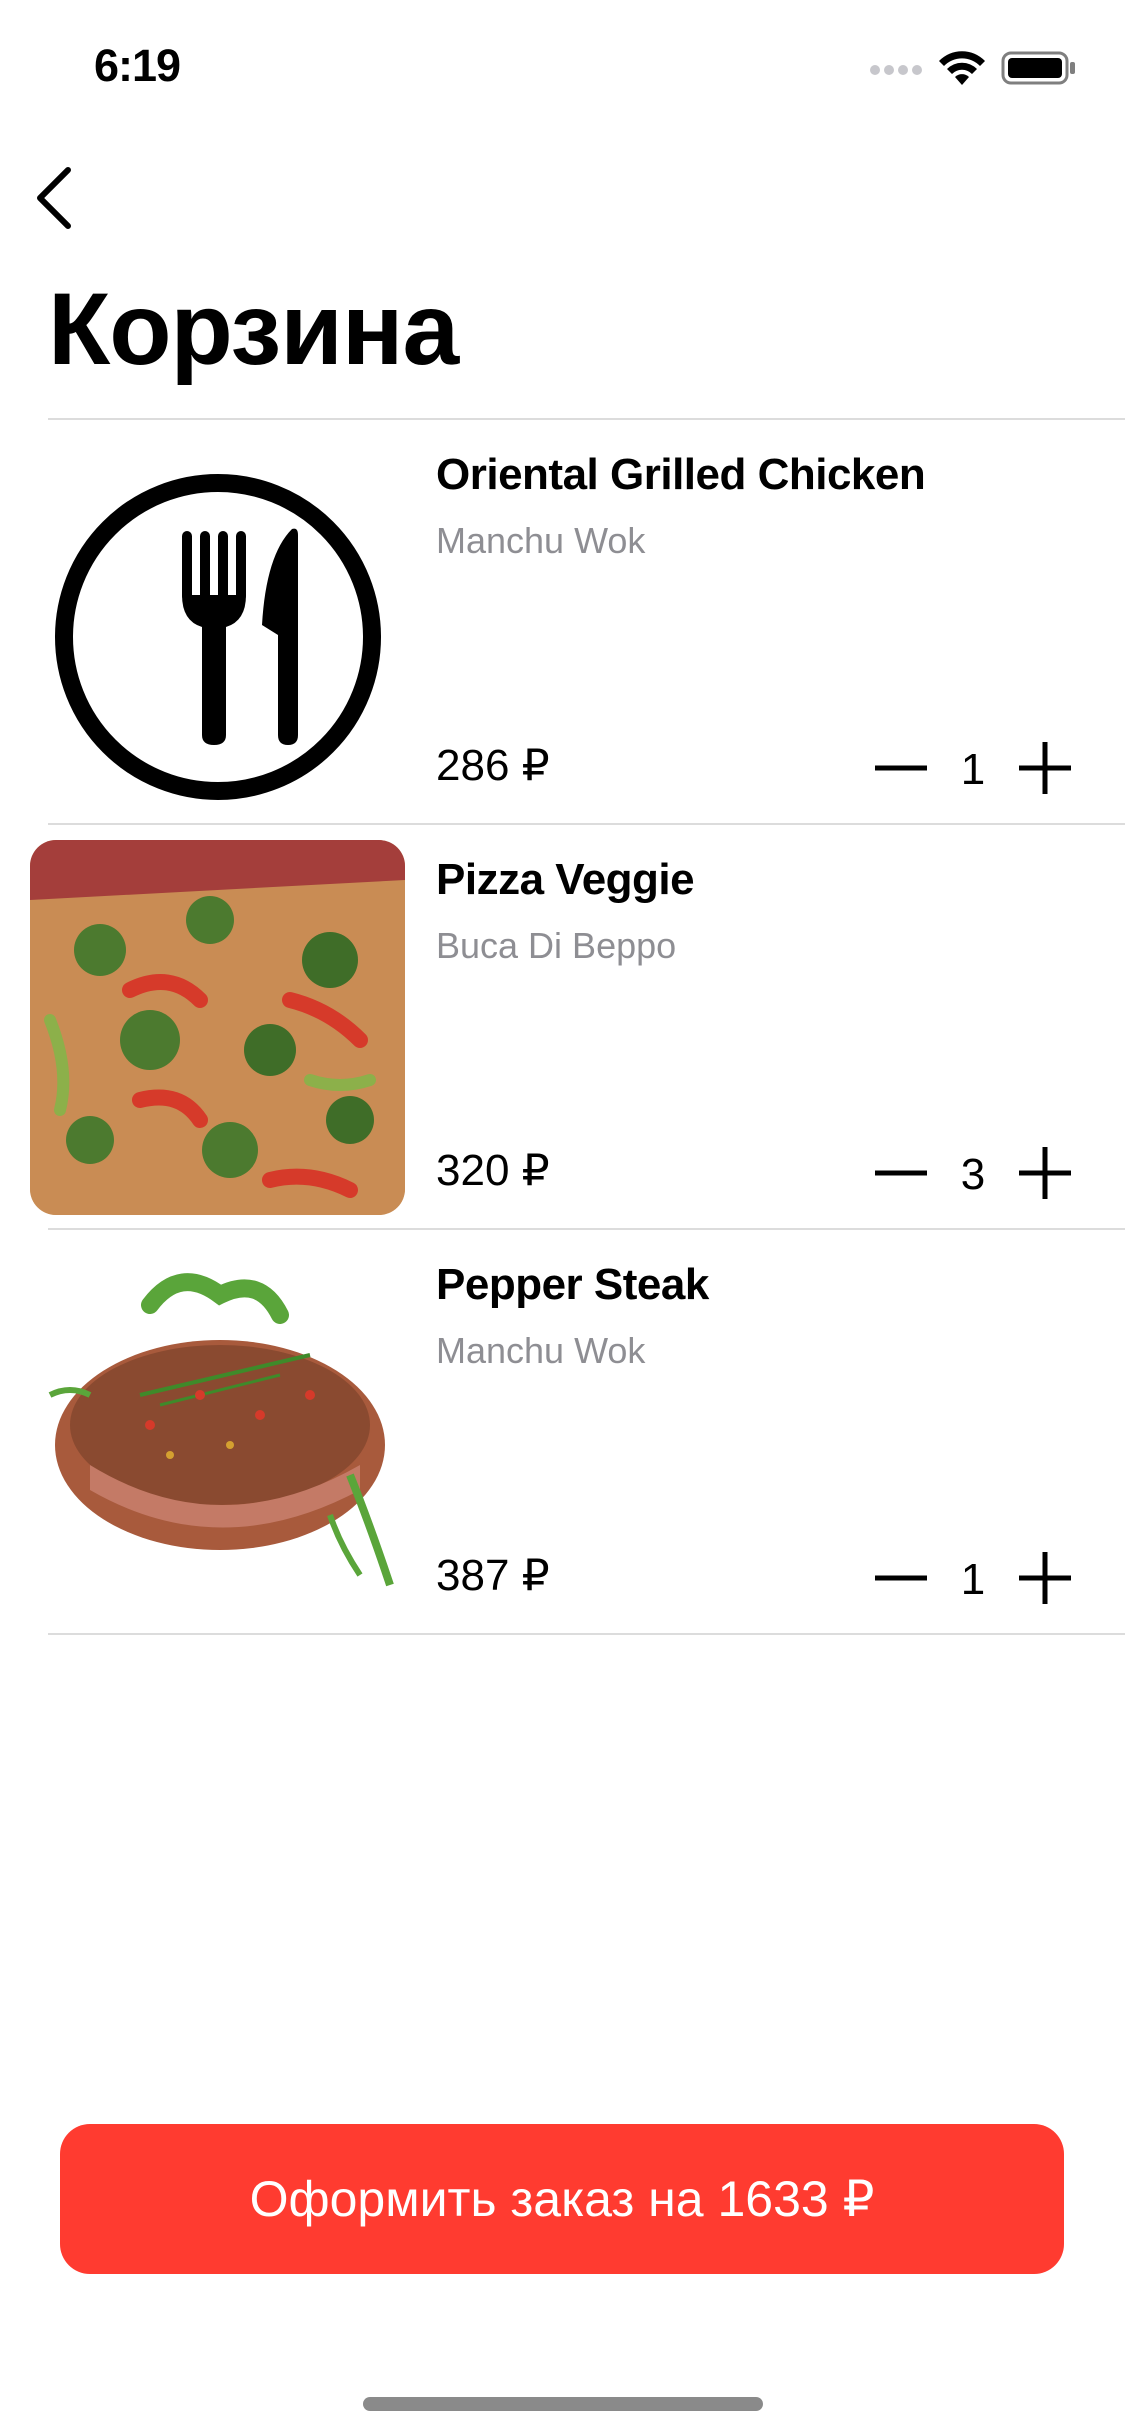 This screenshot has height=2436, width=1125. Describe the element at coordinates (572, 1284) in the screenshot. I see `item-name: Pepper Steak` at that location.